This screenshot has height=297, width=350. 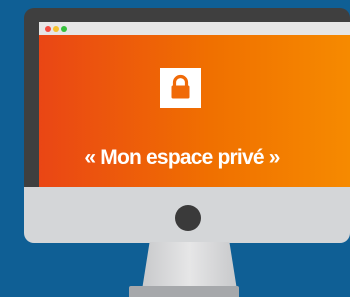 I want to click on monitor-stand-base, so click(x=184, y=291).